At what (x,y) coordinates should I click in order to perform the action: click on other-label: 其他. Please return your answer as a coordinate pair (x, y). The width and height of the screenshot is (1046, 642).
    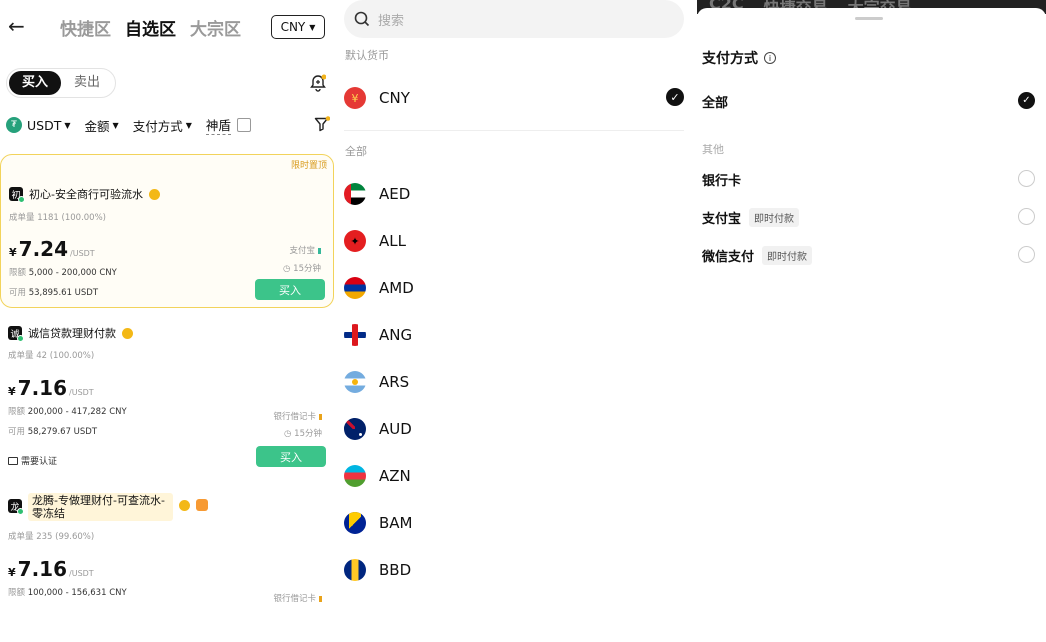
    Looking at the image, I should click on (713, 149).